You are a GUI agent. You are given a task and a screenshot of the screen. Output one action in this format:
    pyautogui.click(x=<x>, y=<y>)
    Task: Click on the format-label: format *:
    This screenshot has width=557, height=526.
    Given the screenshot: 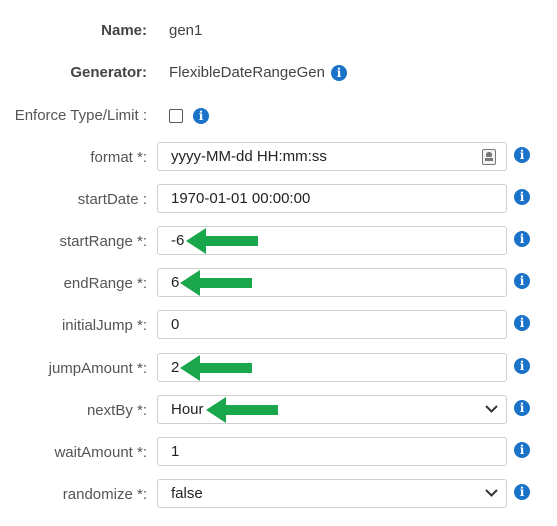 What is the action you would take?
    pyautogui.click(x=118, y=157)
    